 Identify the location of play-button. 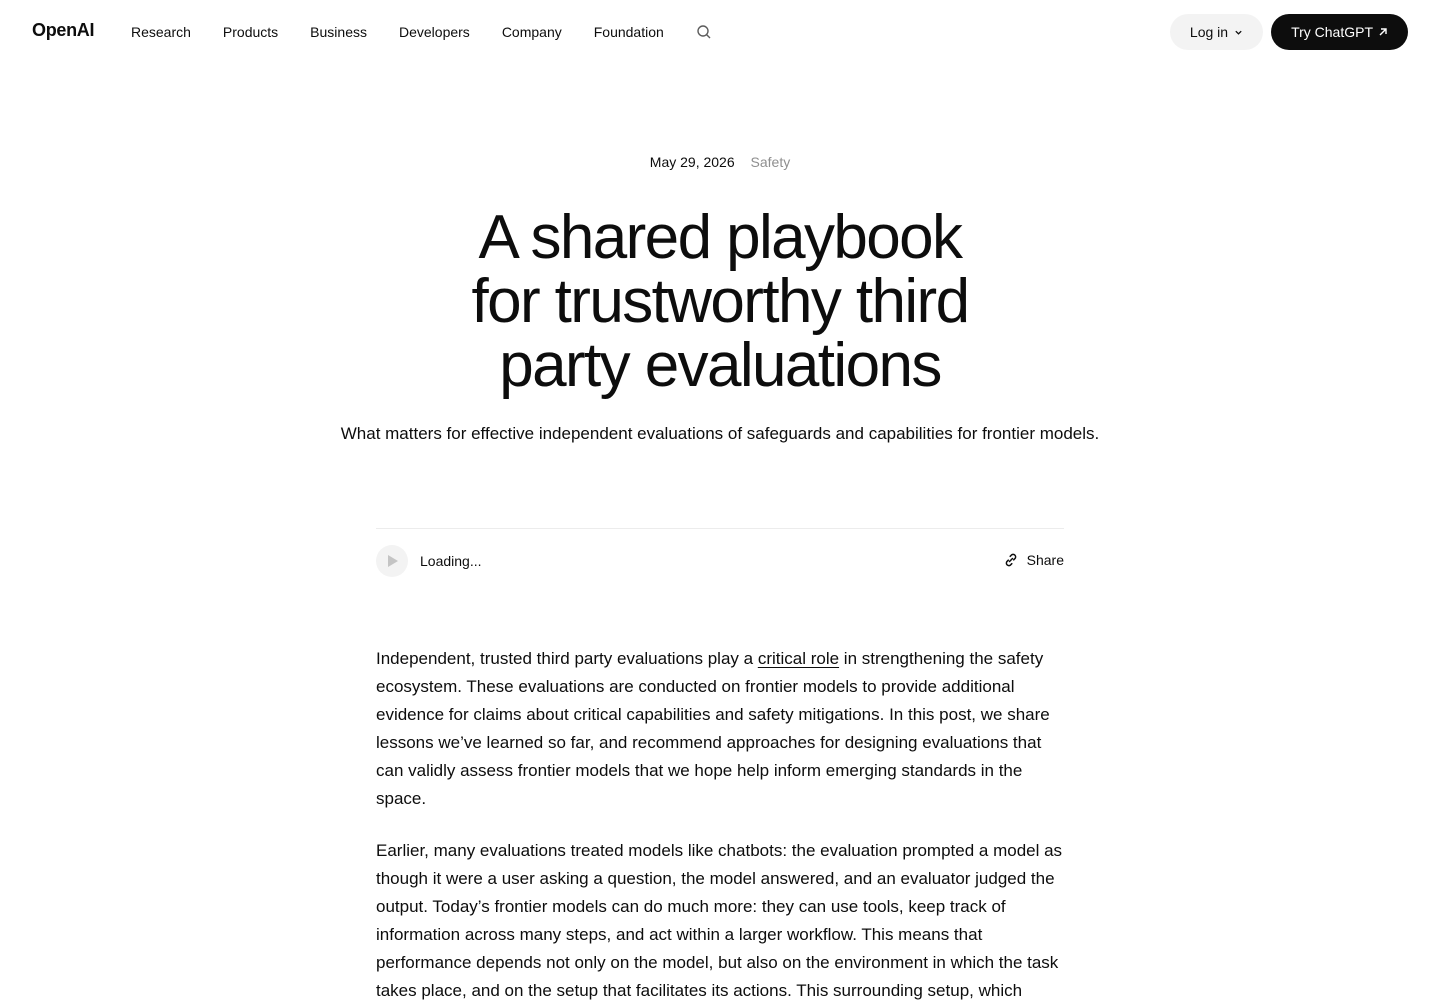
(392, 561).